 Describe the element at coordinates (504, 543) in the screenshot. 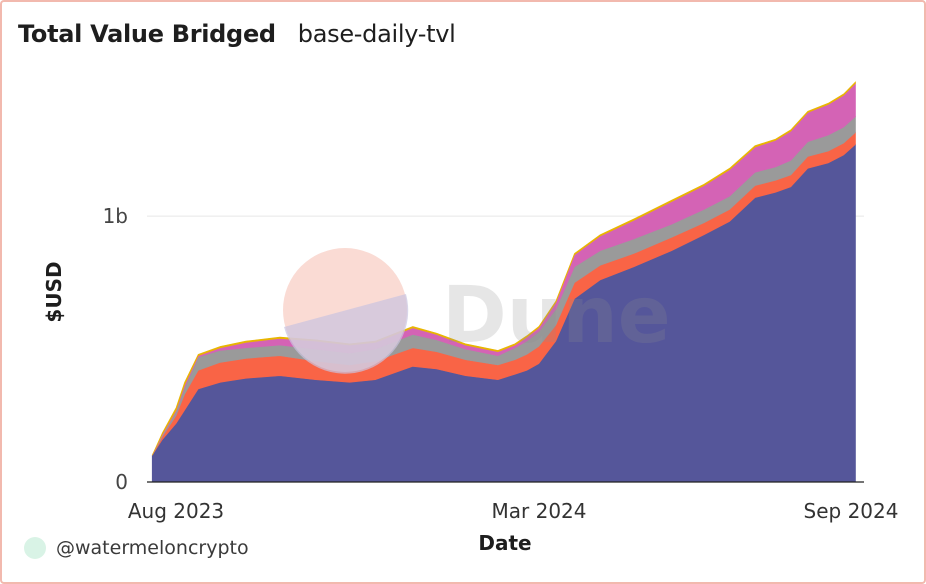

I see `x-axis-title: Date` at that location.